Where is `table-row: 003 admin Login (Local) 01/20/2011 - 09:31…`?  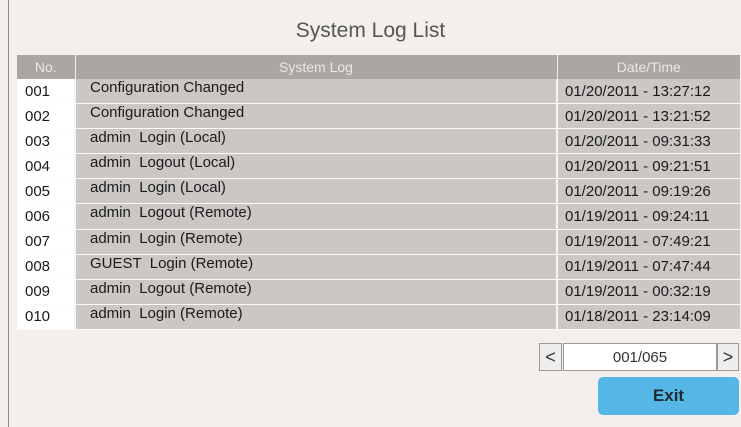
table-row: 003 admin Login (Local) 01/20/2011 - 09:31… is located at coordinates (378, 141).